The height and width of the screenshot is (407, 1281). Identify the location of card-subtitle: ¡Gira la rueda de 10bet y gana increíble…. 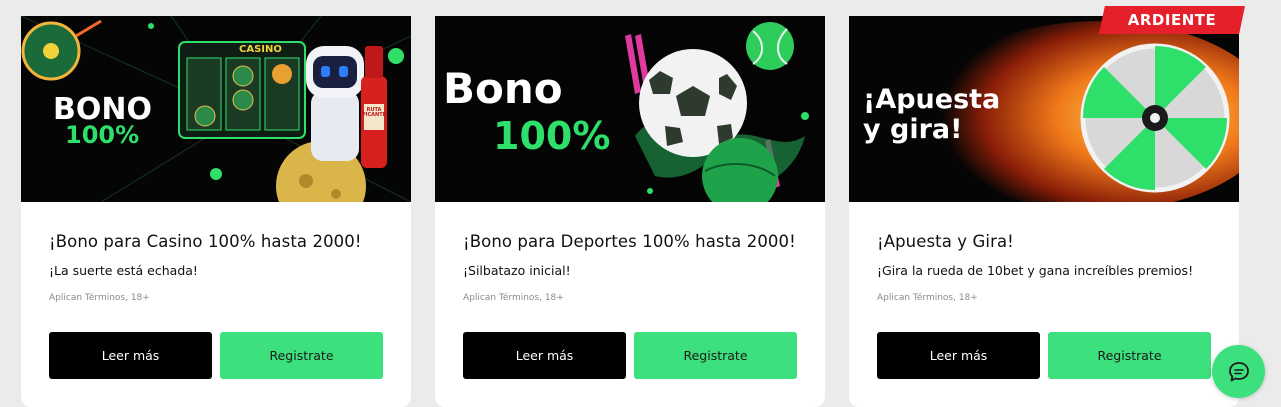
(1035, 270).